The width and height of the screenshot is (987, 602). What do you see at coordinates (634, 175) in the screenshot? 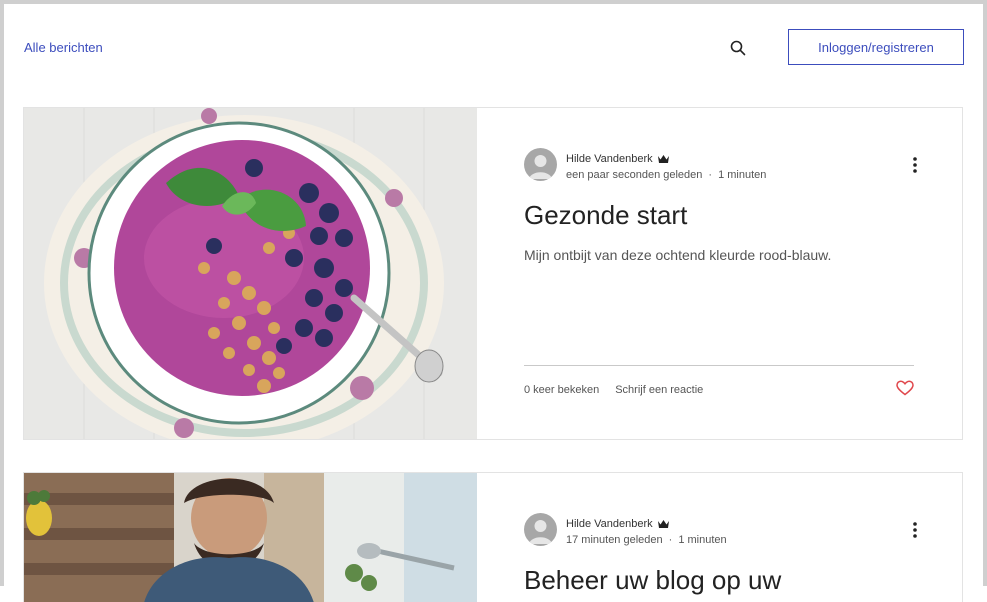
I see `post-time: een paar seconden geleden` at bounding box center [634, 175].